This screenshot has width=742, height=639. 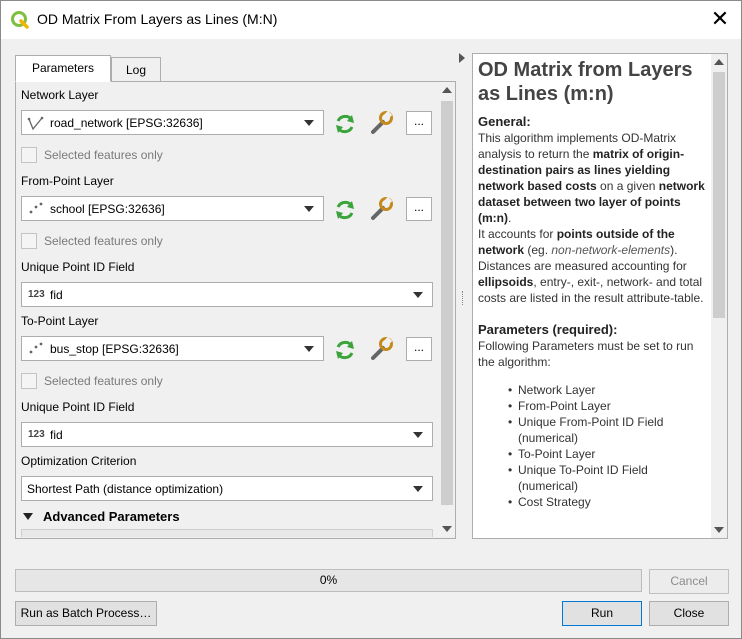 I want to click on to-unique-id-value: fid, so click(x=56, y=435).